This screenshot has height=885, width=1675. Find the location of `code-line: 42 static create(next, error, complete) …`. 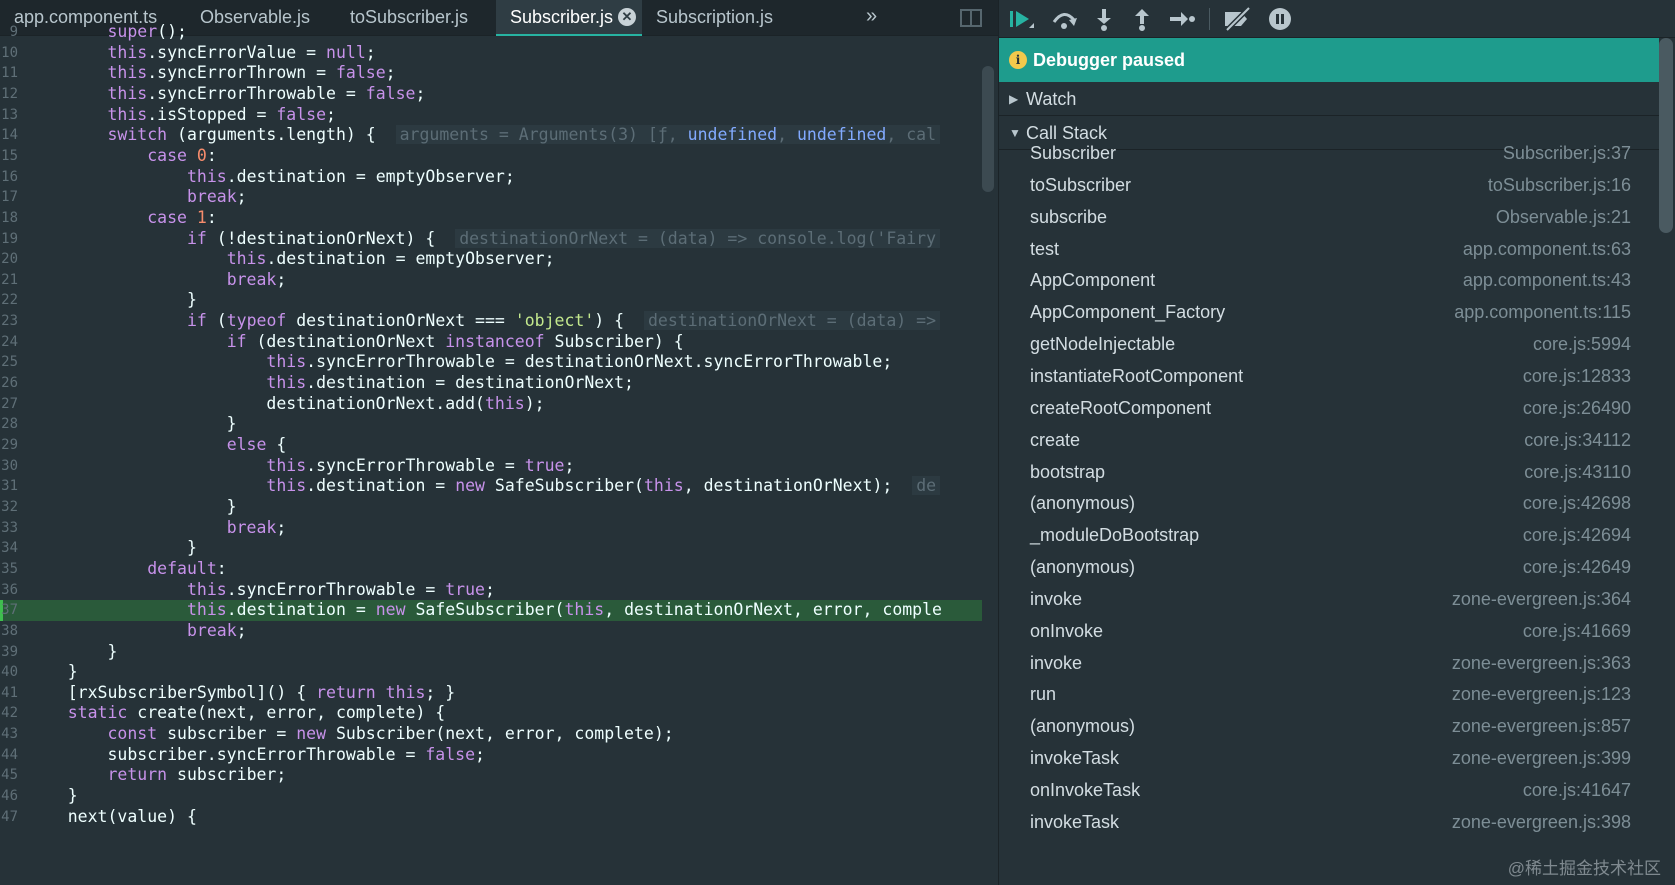

code-line: 42 static create(next, error, complete) … is located at coordinates (491, 713).